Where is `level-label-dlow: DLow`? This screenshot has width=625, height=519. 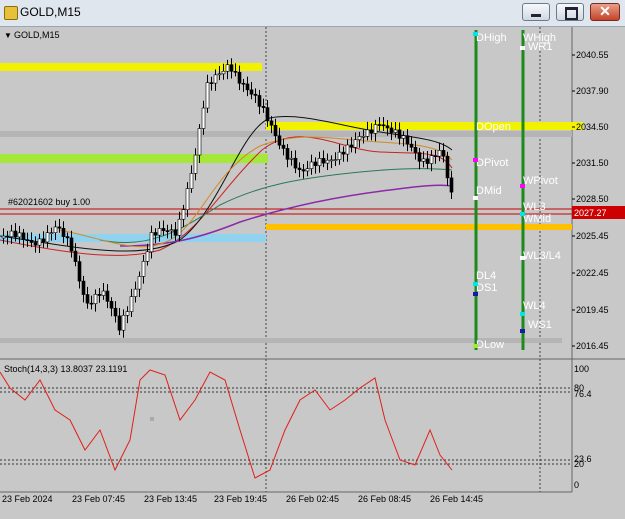 level-label-dlow: DLow is located at coordinates (490, 345).